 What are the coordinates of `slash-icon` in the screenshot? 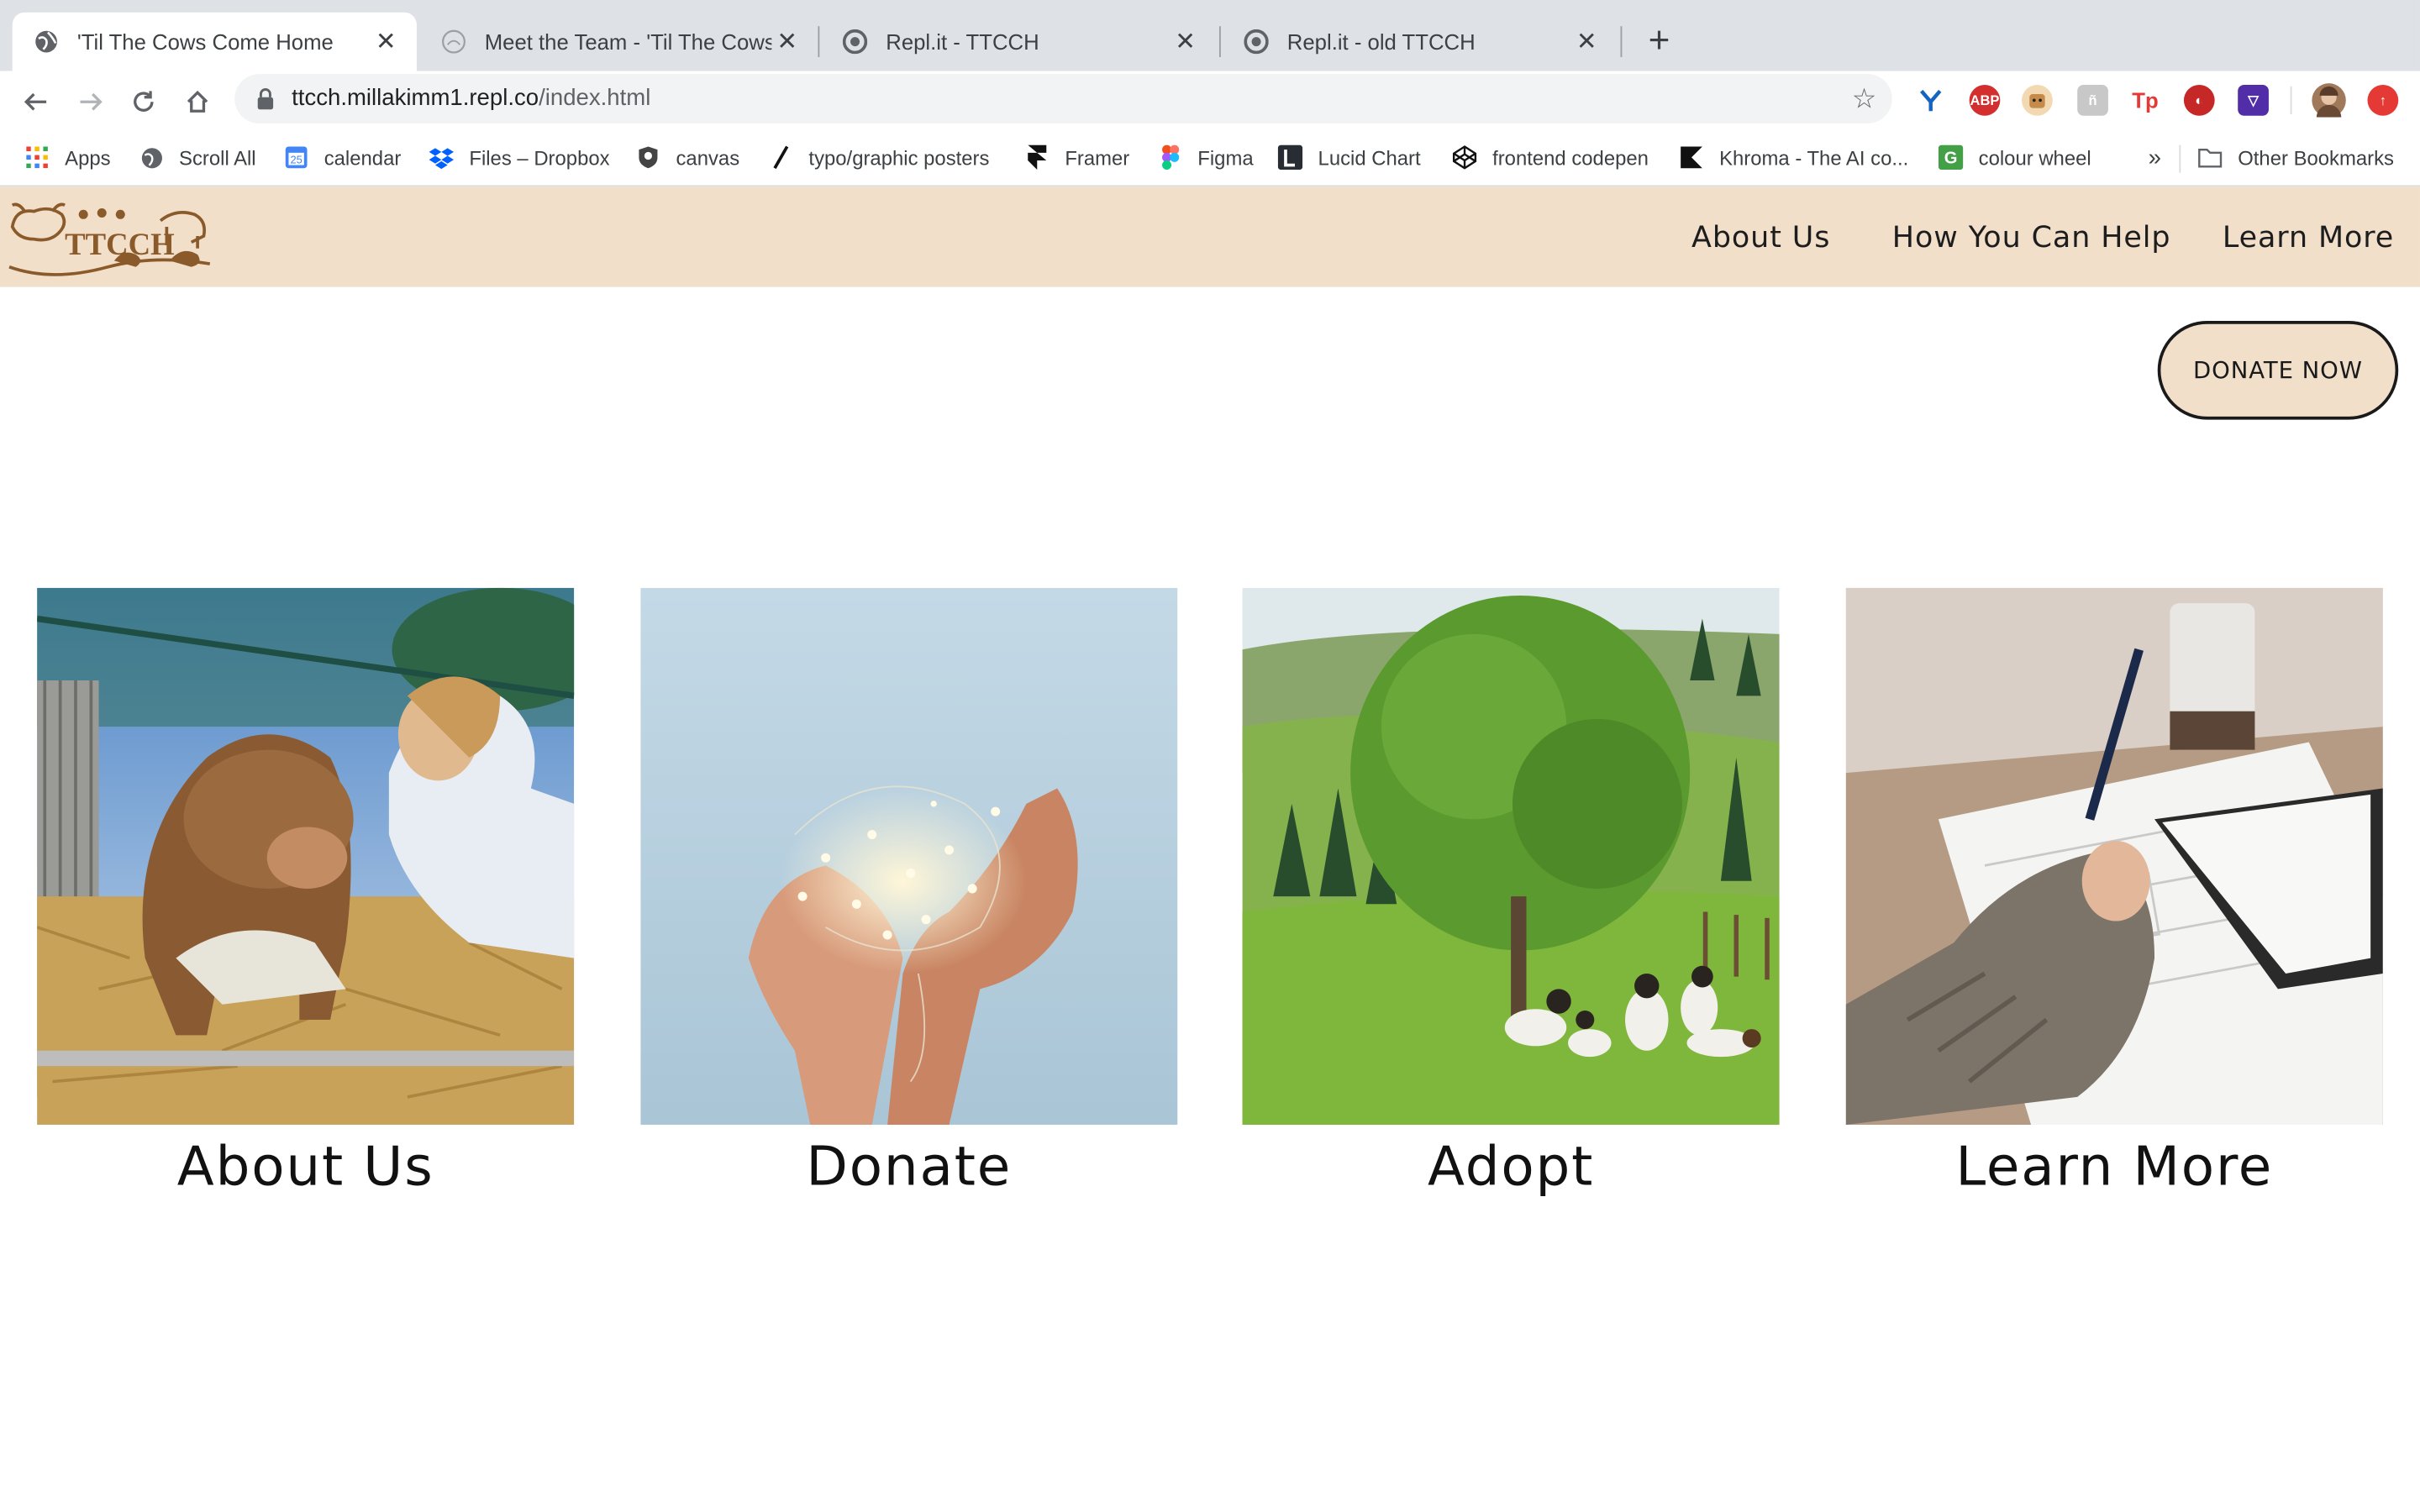 It's located at (781, 157).